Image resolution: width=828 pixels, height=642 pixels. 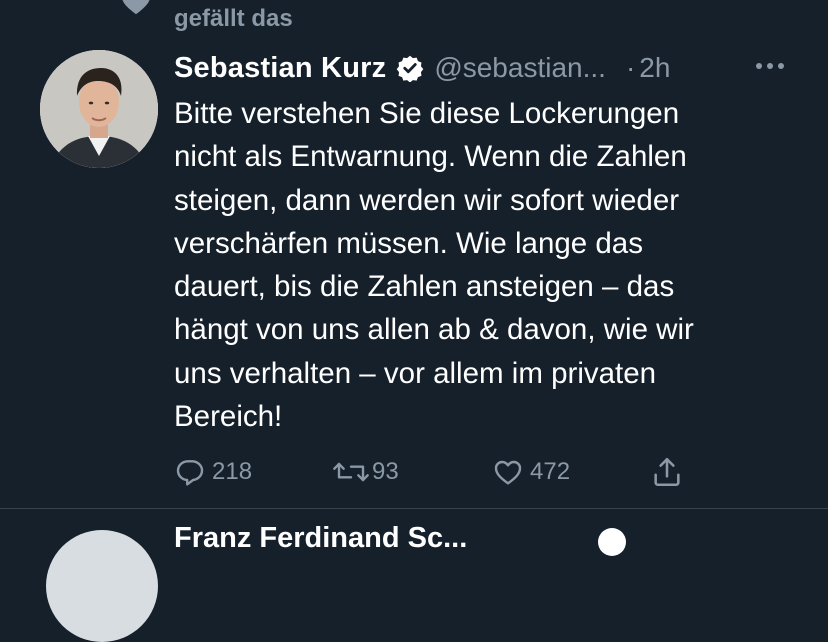 What do you see at coordinates (414, 508) in the screenshot?
I see `tweet-divider` at bounding box center [414, 508].